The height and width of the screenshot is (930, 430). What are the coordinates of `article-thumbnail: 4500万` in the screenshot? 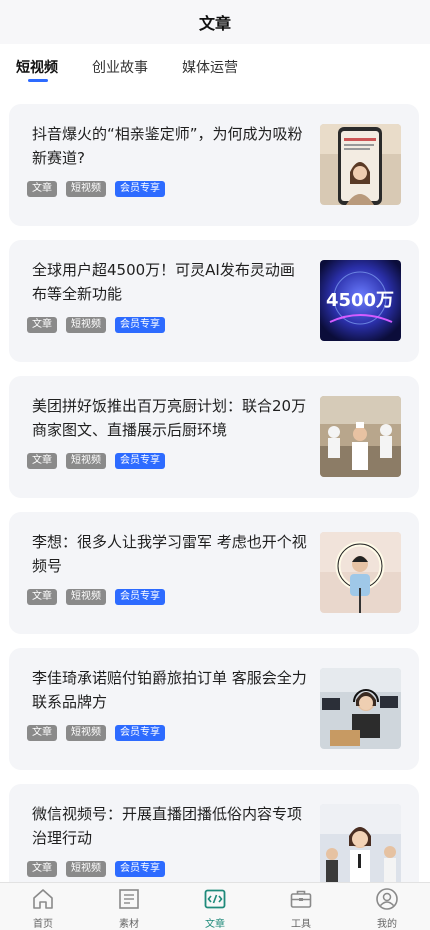 It's located at (360, 300).